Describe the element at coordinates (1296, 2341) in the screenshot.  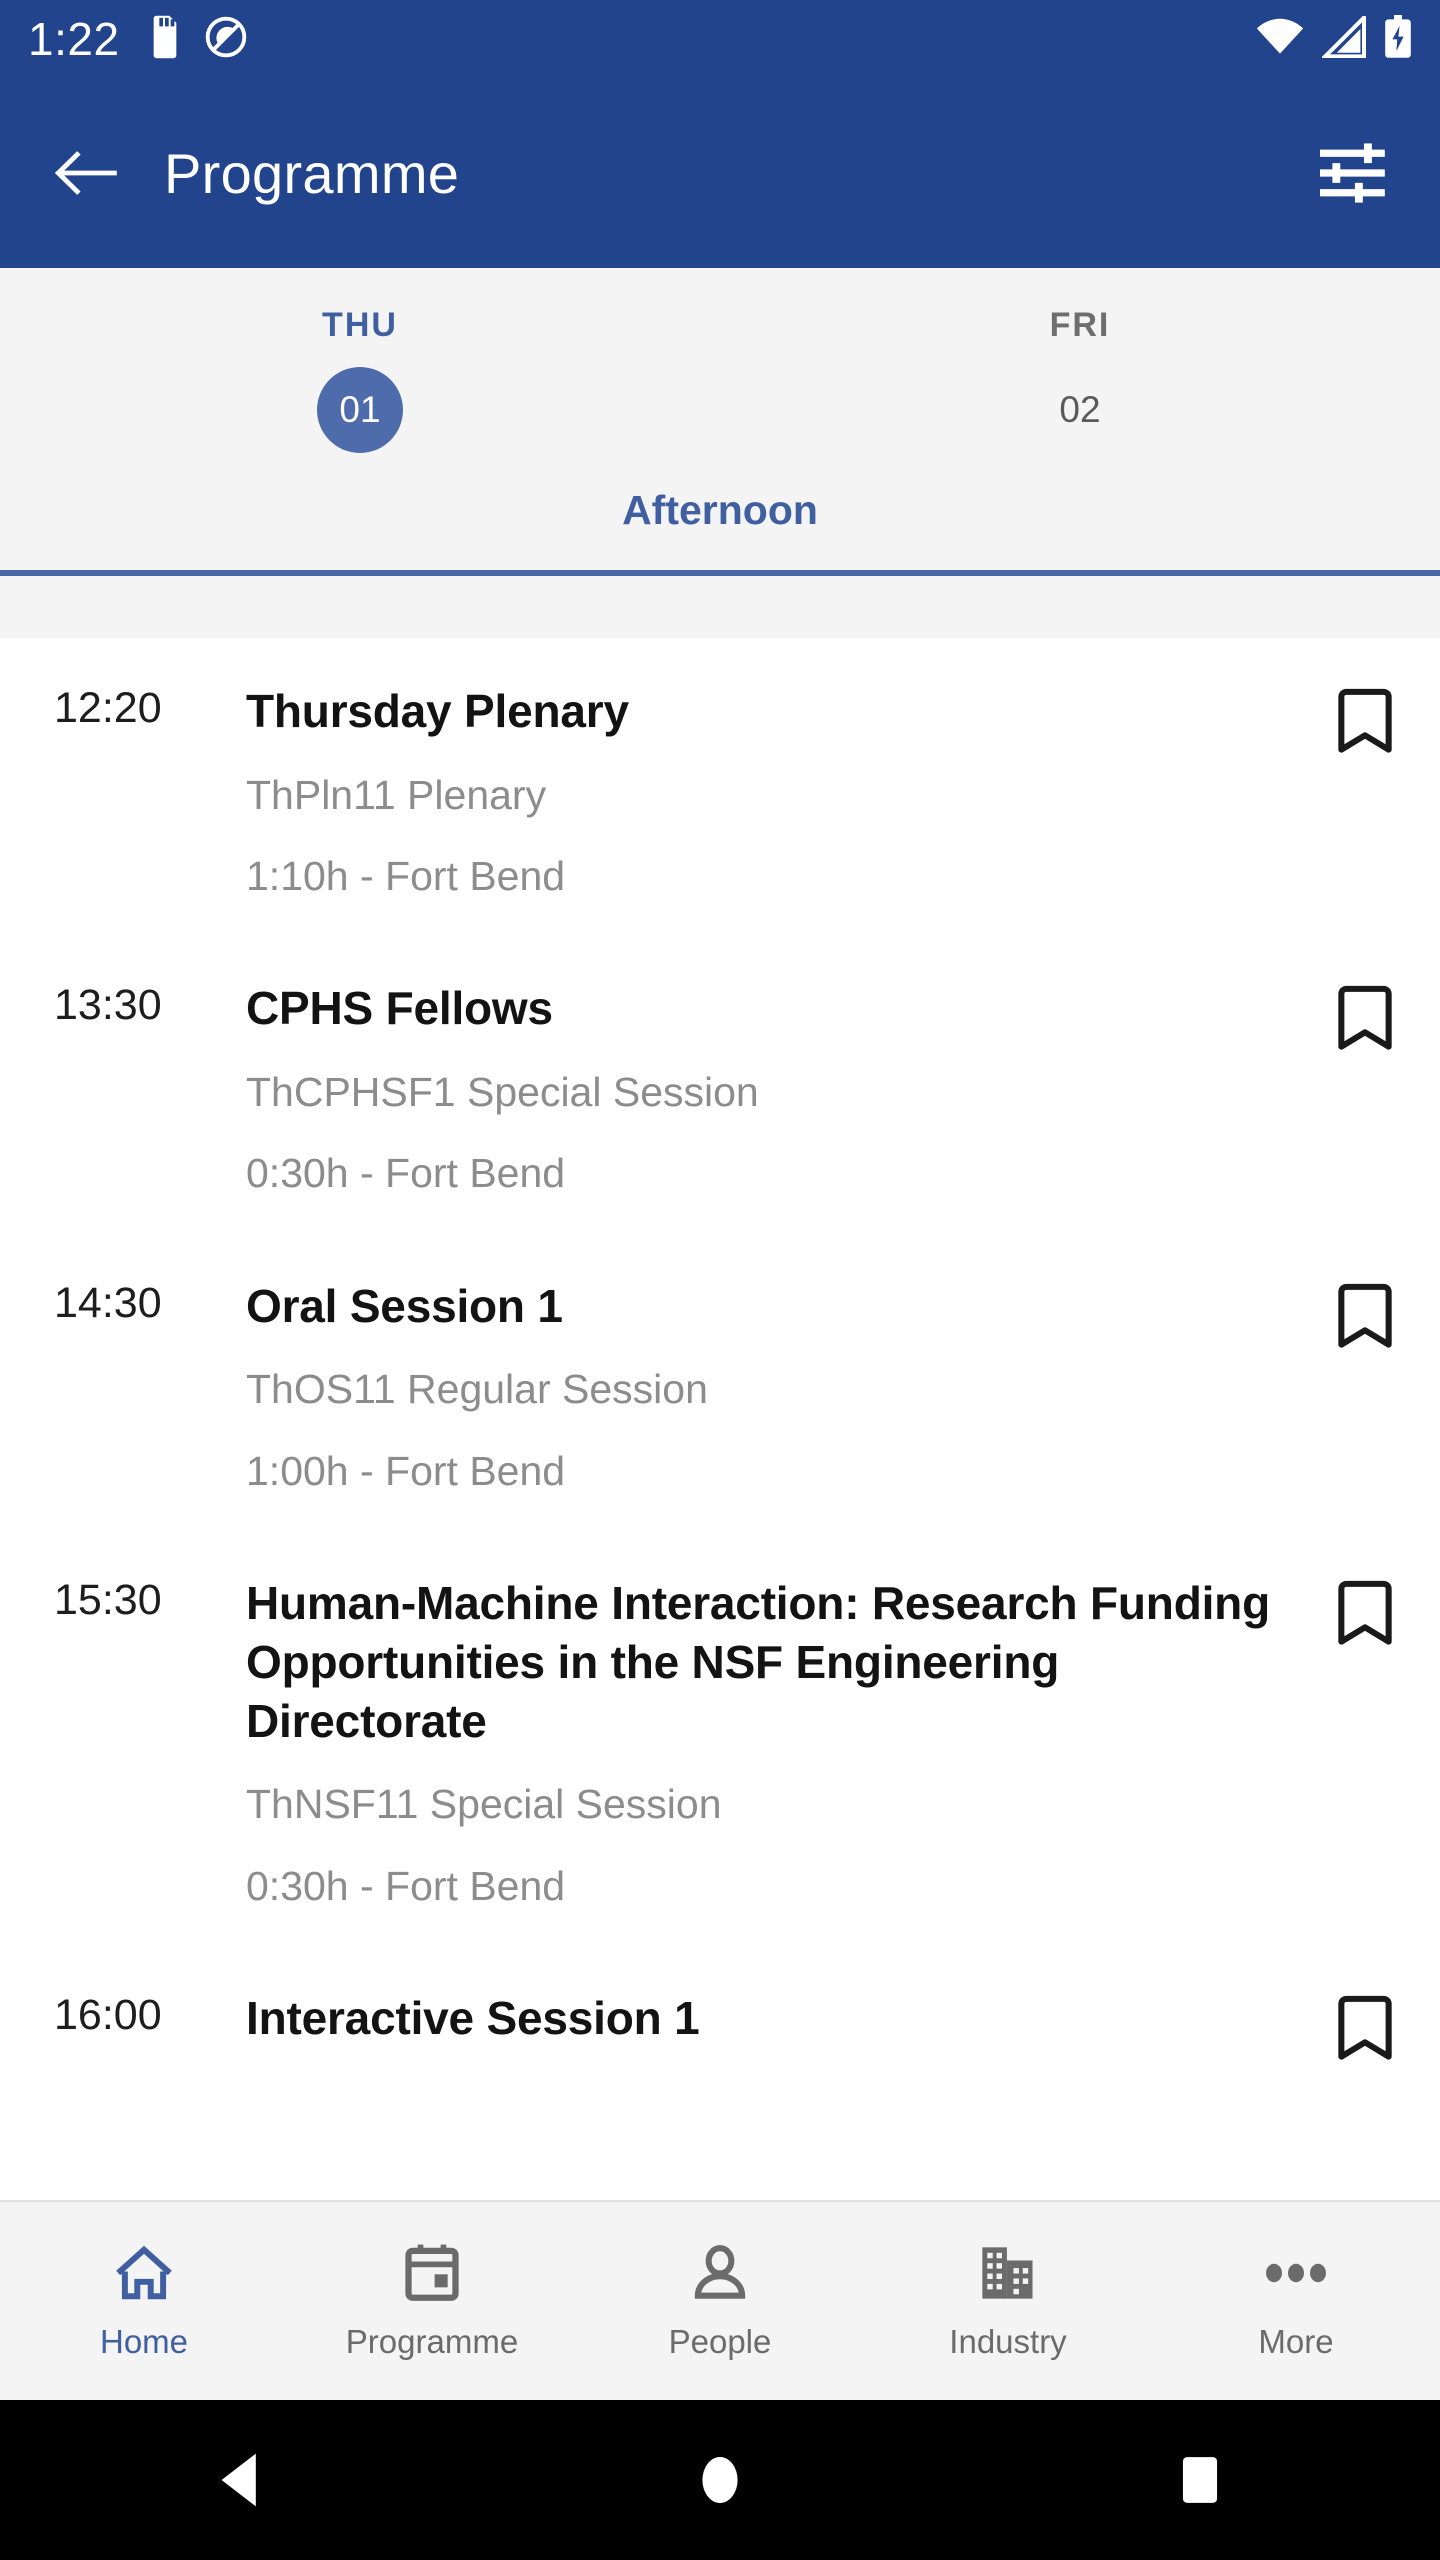
I see `nav-label: More` at that location.